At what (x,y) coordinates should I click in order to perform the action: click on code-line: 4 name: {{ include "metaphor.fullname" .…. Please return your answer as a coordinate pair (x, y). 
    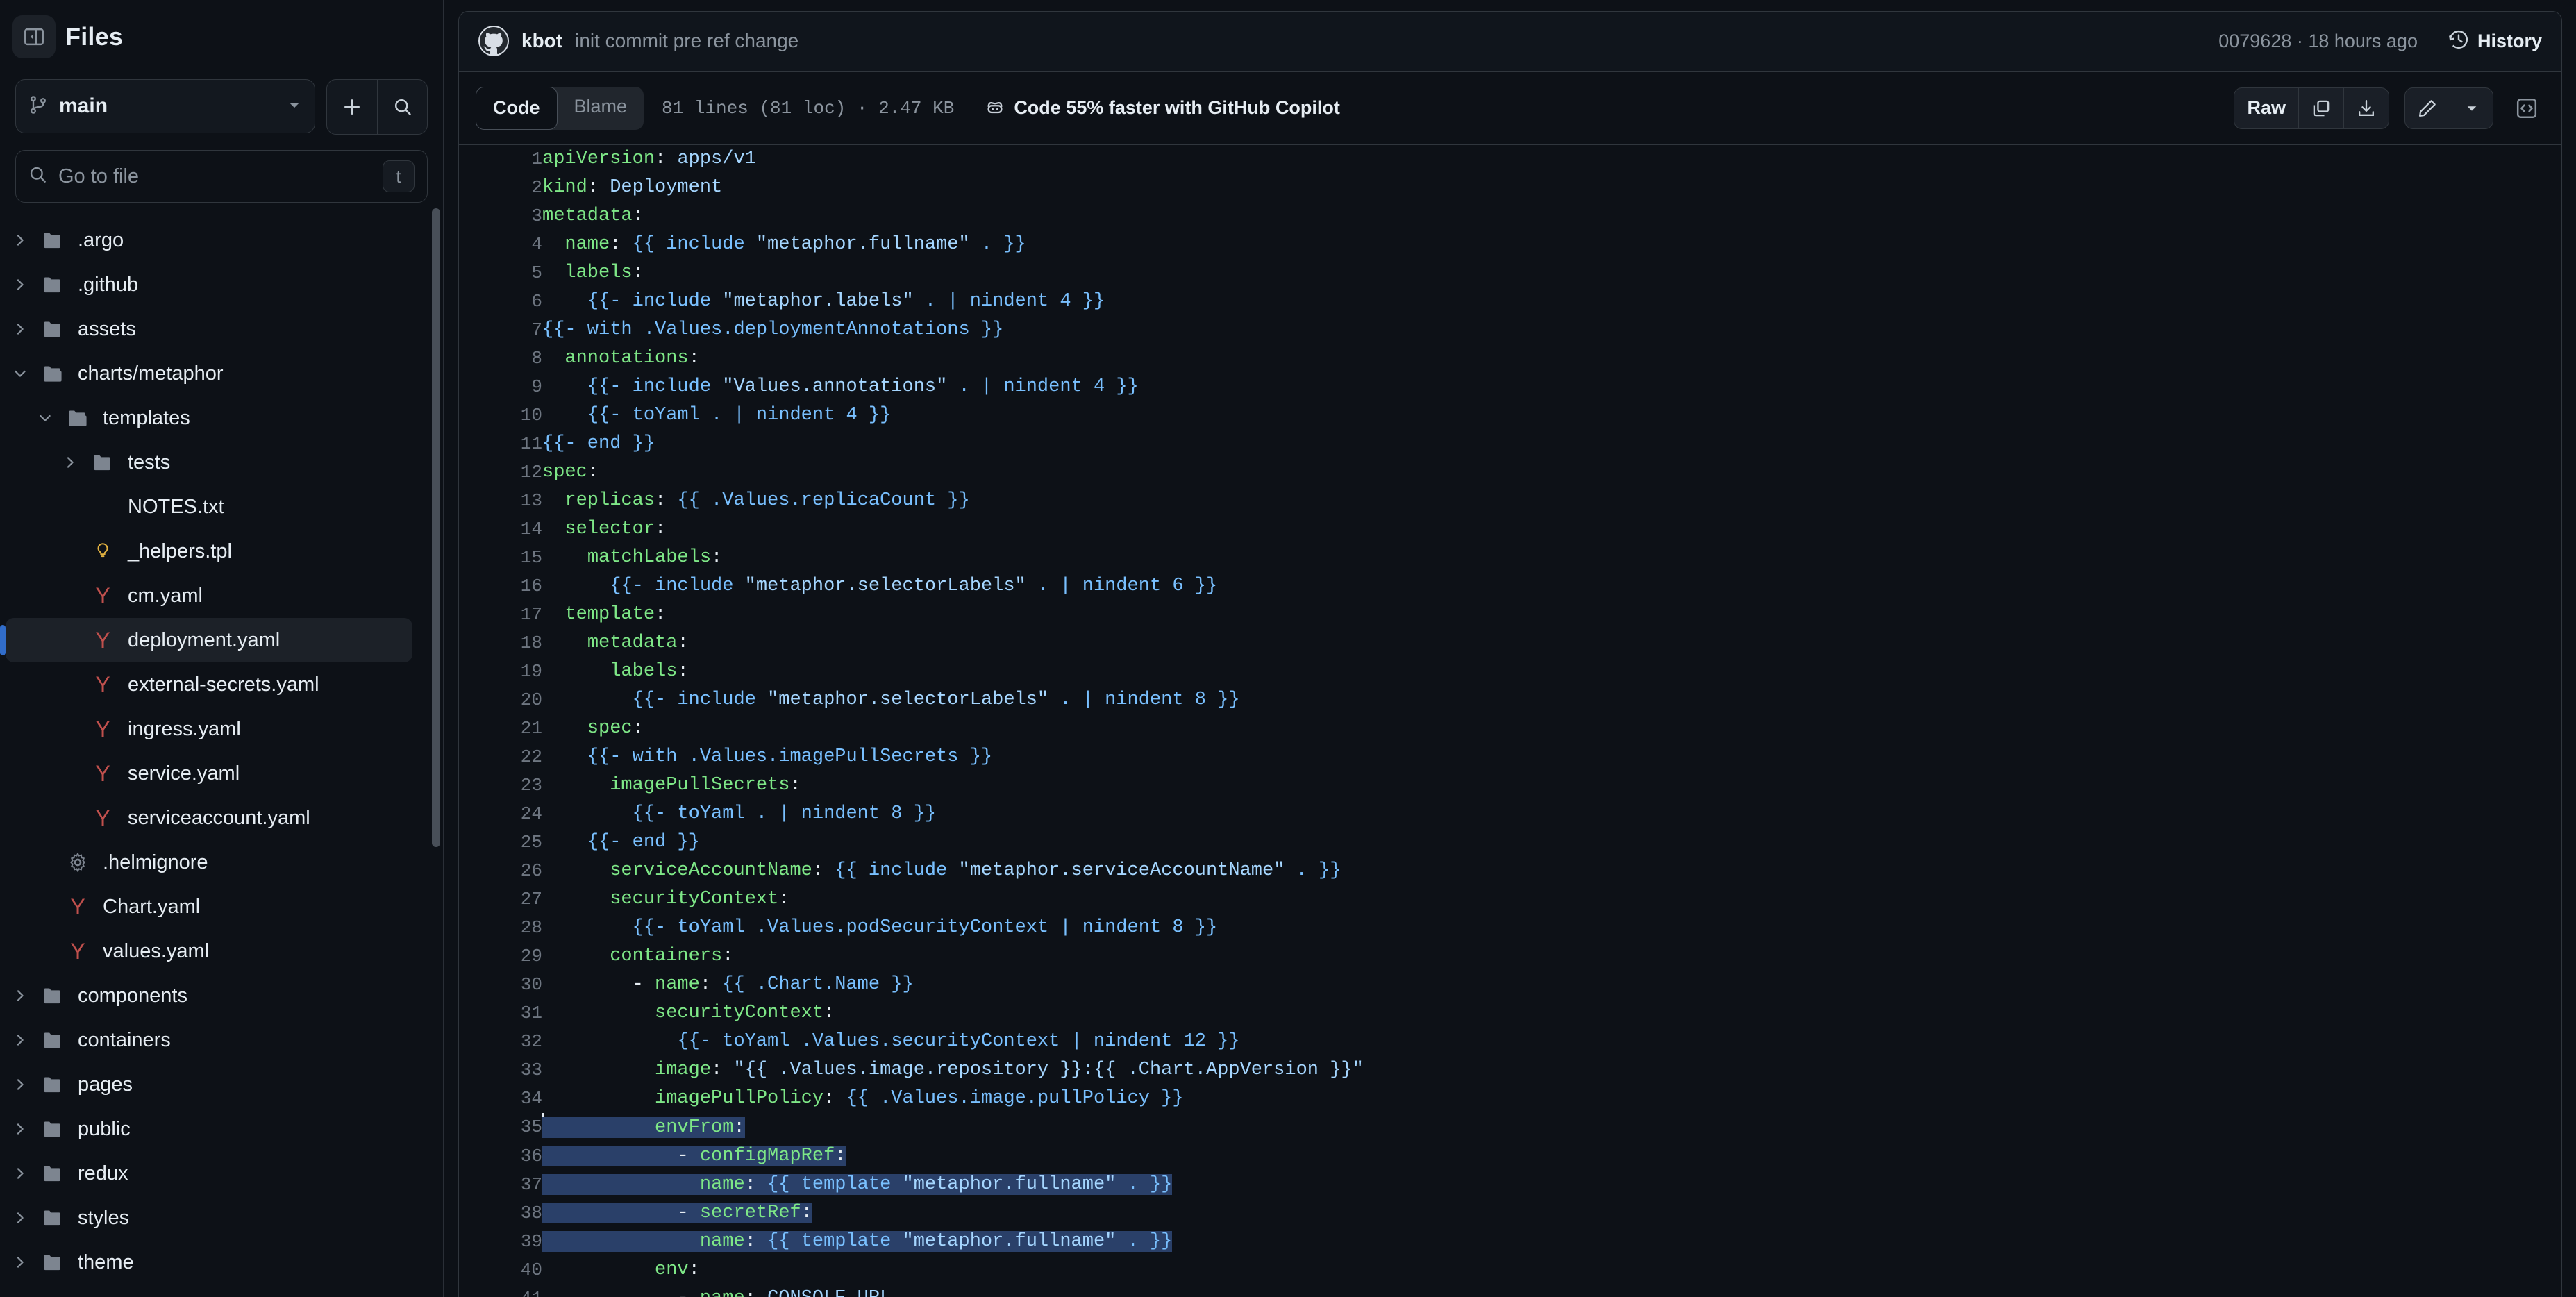
    Looking at the image, I should click on (1510, 245).